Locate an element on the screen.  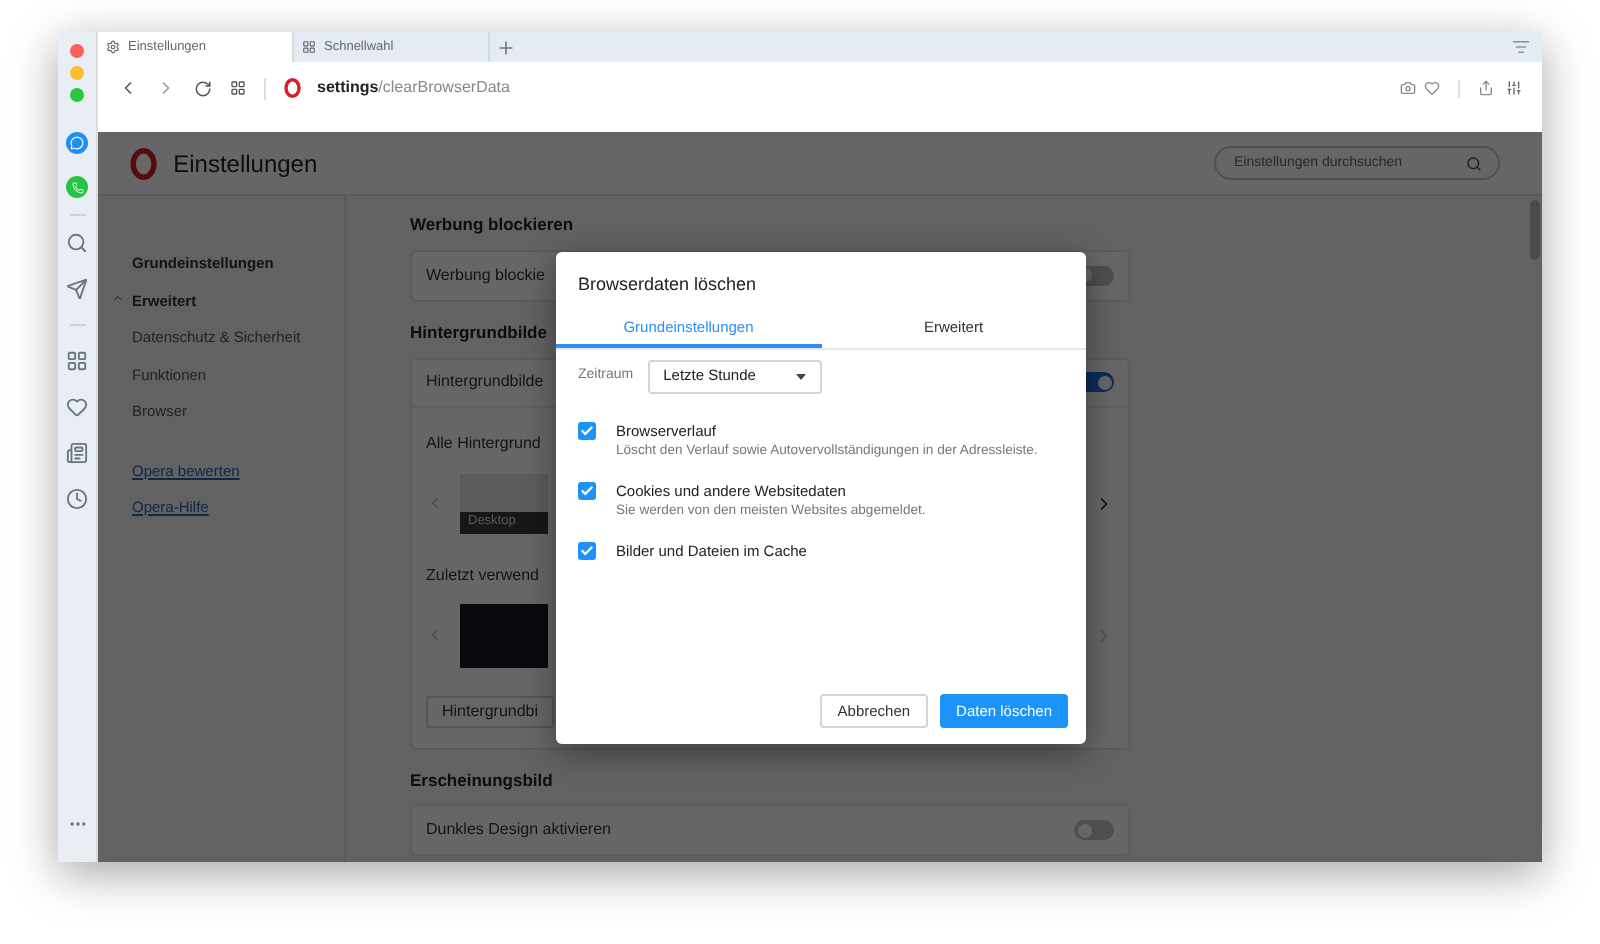
tab-menu-icon is located at coordinates (1521, 47).